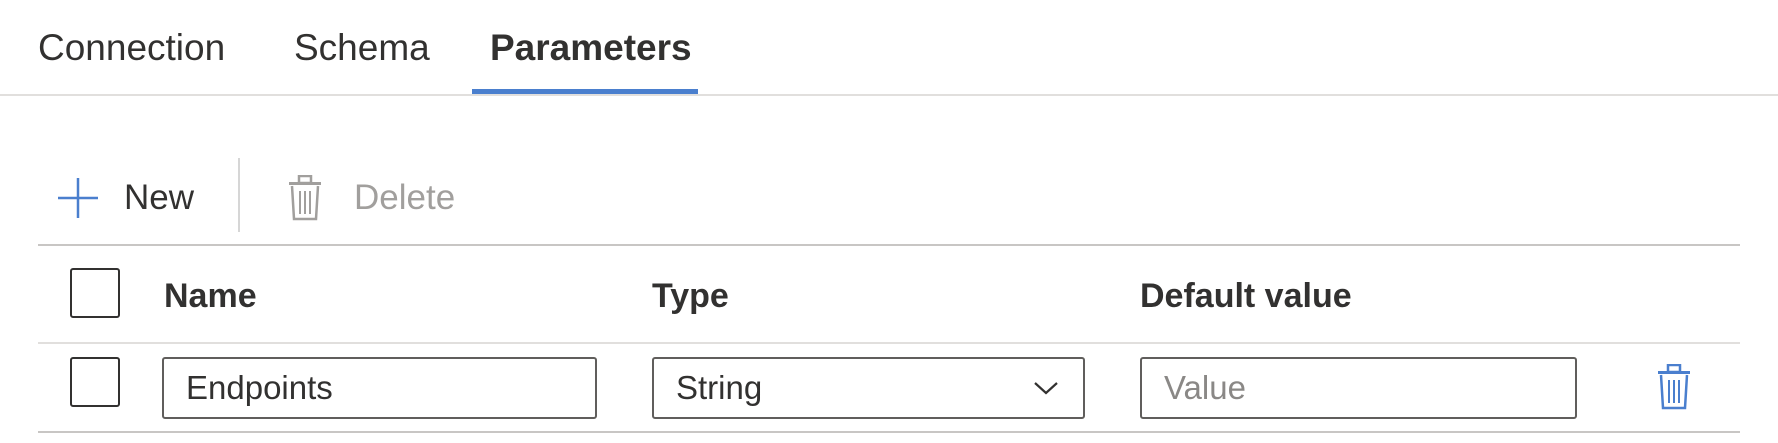 The image size is (1778, 443). I want to click on column-header-name: Name, so click(210, 296).